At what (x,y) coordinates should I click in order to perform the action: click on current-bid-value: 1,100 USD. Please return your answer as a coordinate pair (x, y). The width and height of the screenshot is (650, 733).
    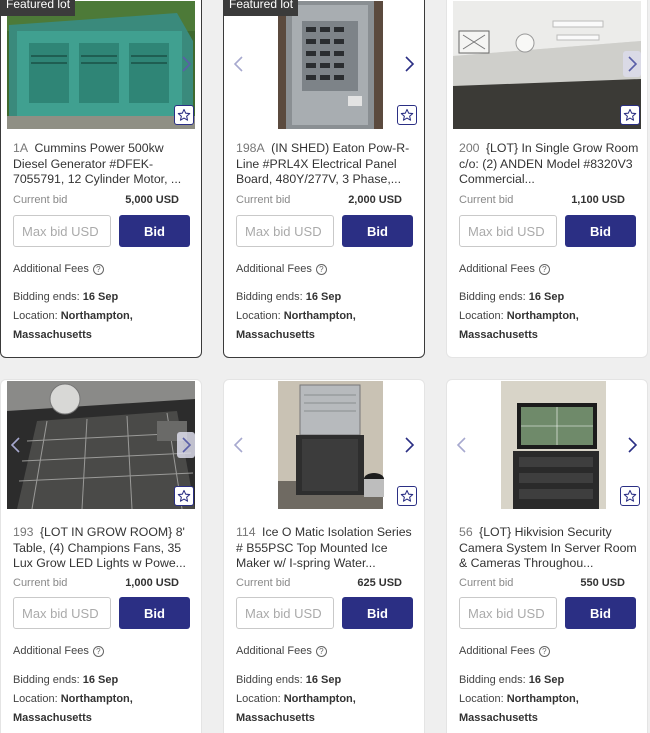
    Looking at the image, I should click on (598, 200).